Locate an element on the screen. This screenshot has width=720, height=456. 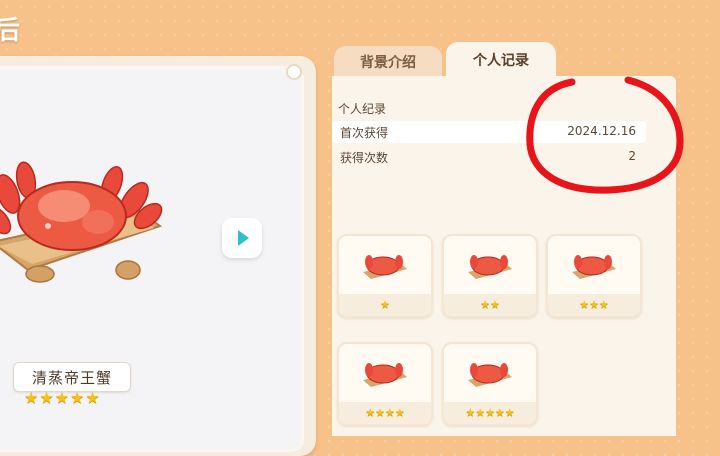
play-icon is located at coordinates (243, 238).